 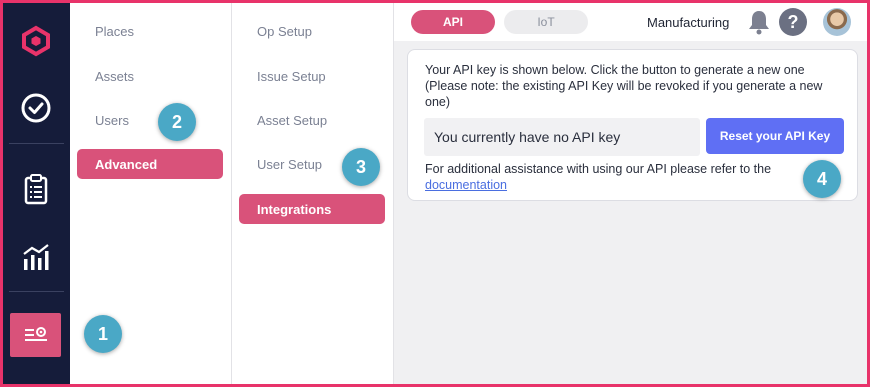 I want to click on nav-item-places: Places, so click(x=114, y=31).